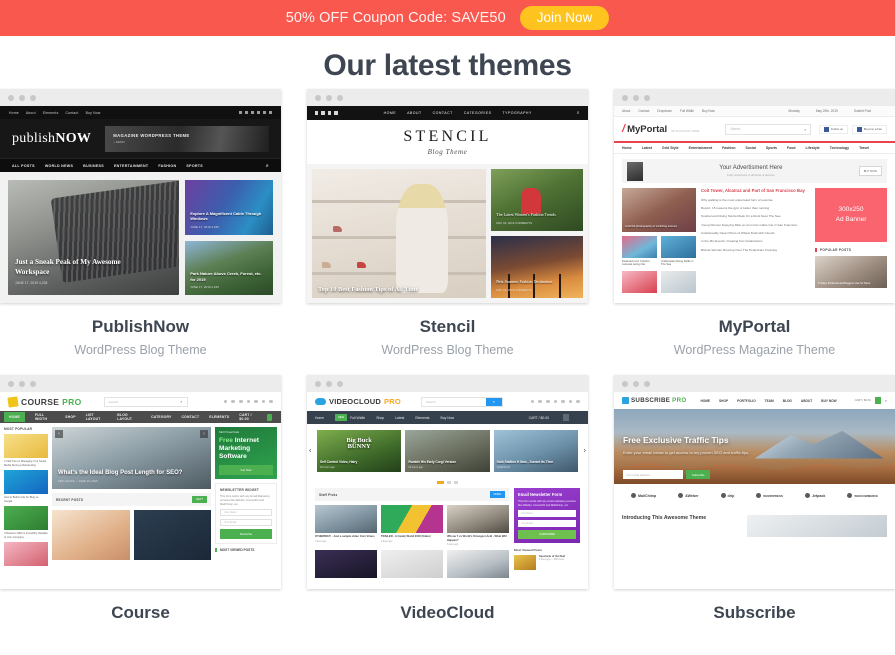 Image resolution: width=895 pixels, height=655 pixels. Describe the element at coordinates (497, 494) in the screenshot. I see `more-button: MORE` at that location.